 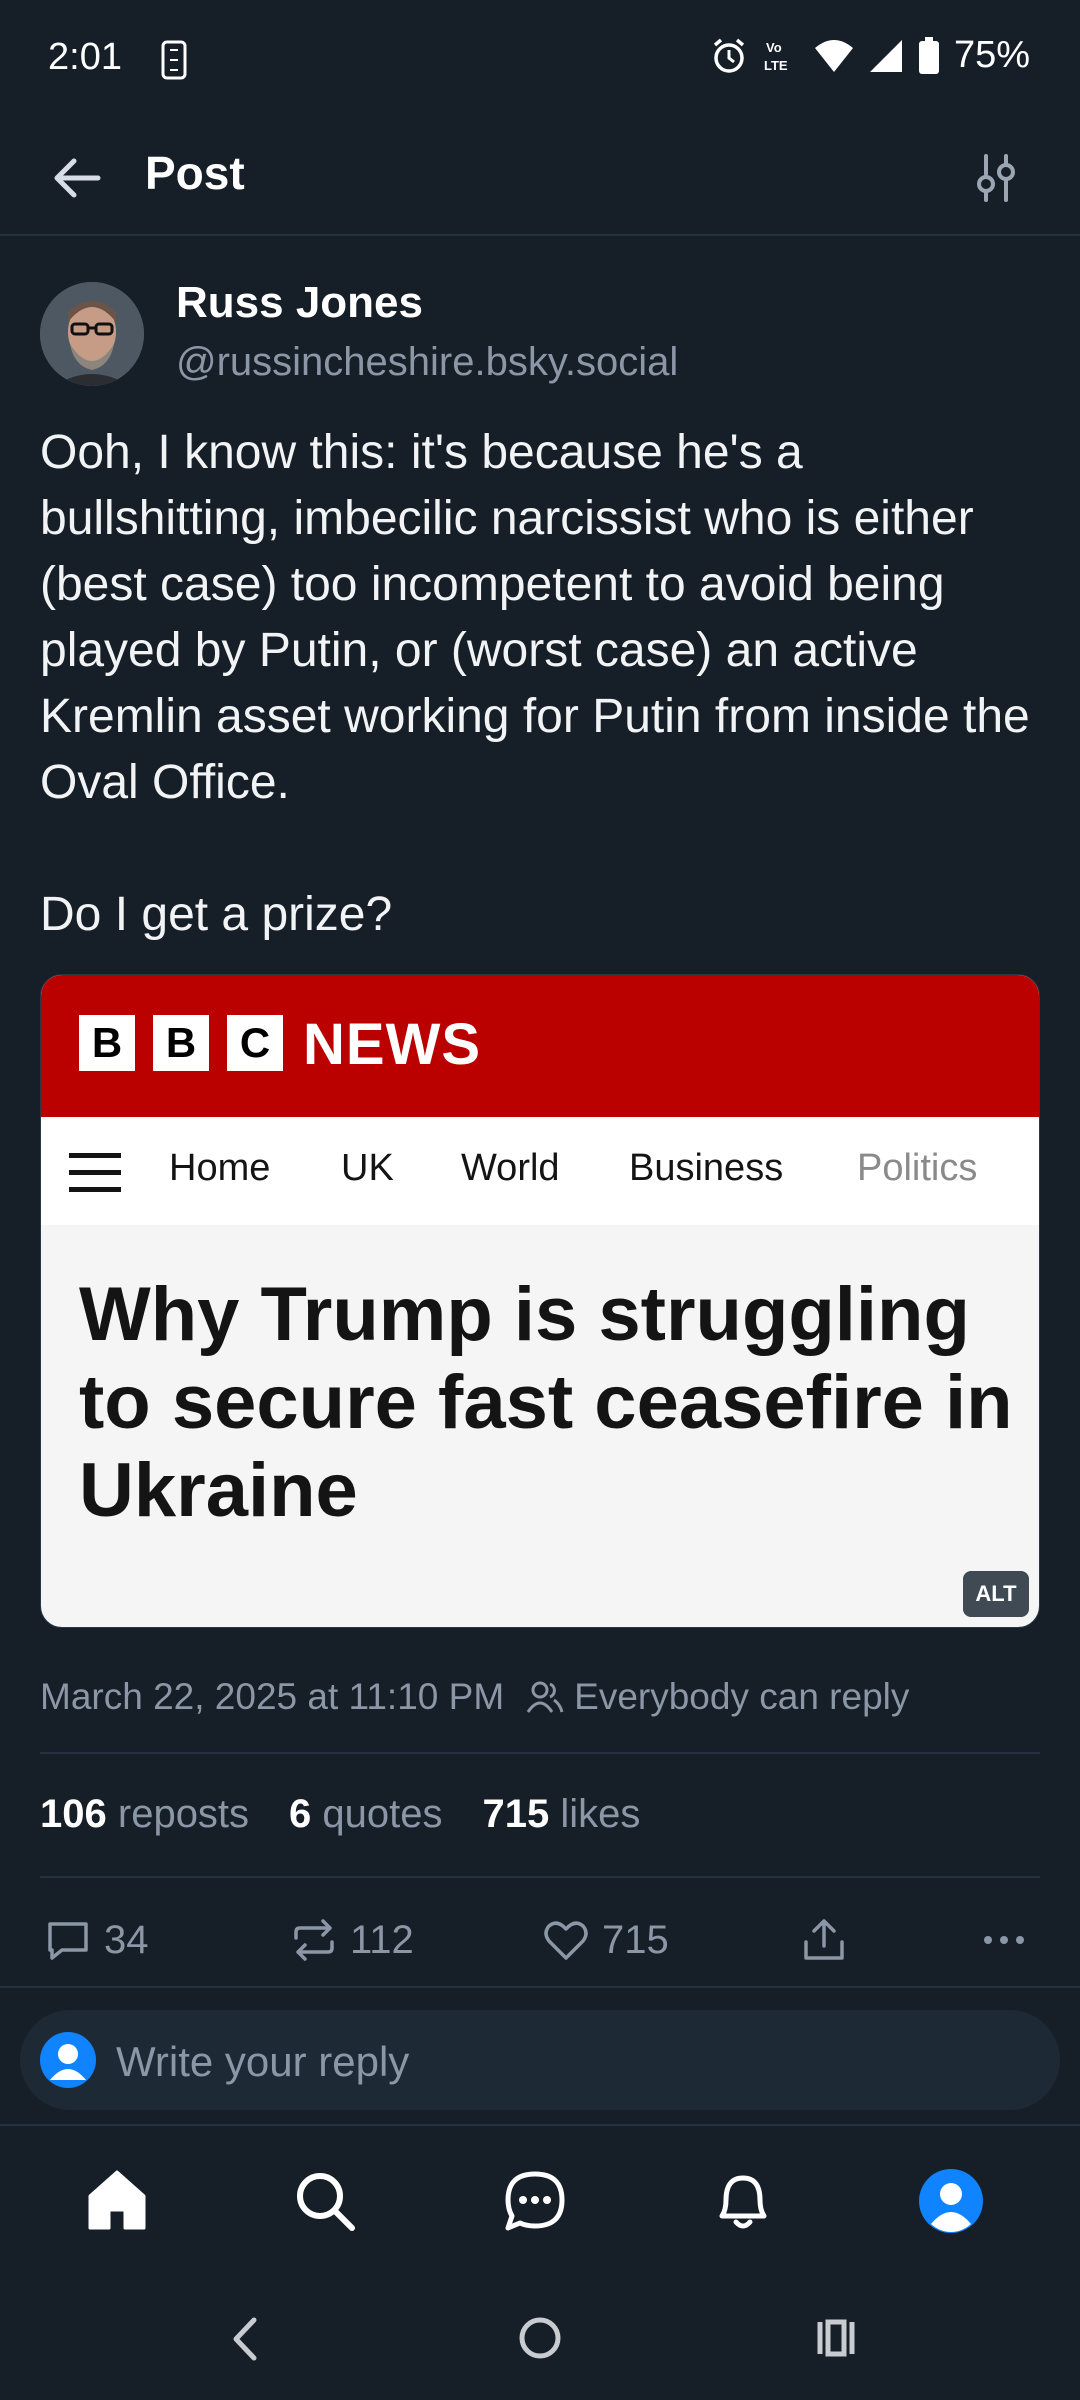 What do you see at coordinates (996, 178) in the screenshot?
I see `sliders-icon` at bounding box center [996, 178].